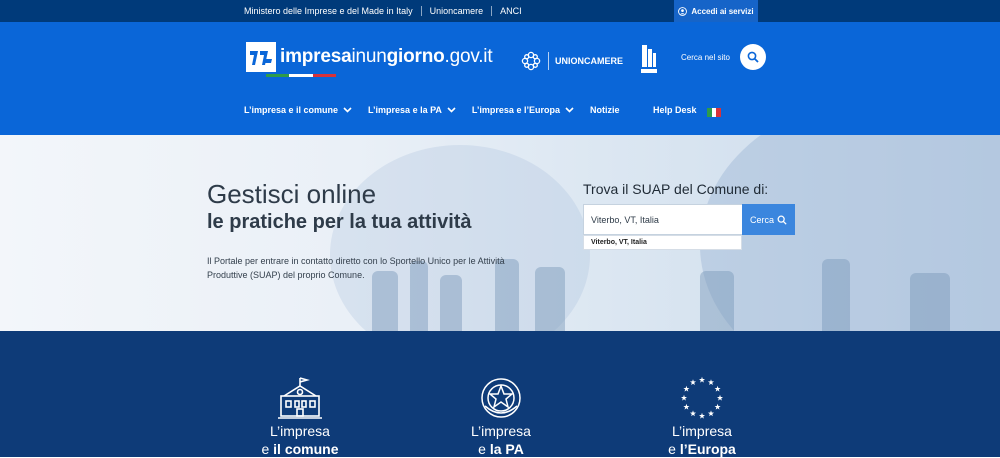 This screenshot has height=458, width=1000. Describe the element at coordinates (683, 11) in the screenshot. I see `user-icon` at that location.